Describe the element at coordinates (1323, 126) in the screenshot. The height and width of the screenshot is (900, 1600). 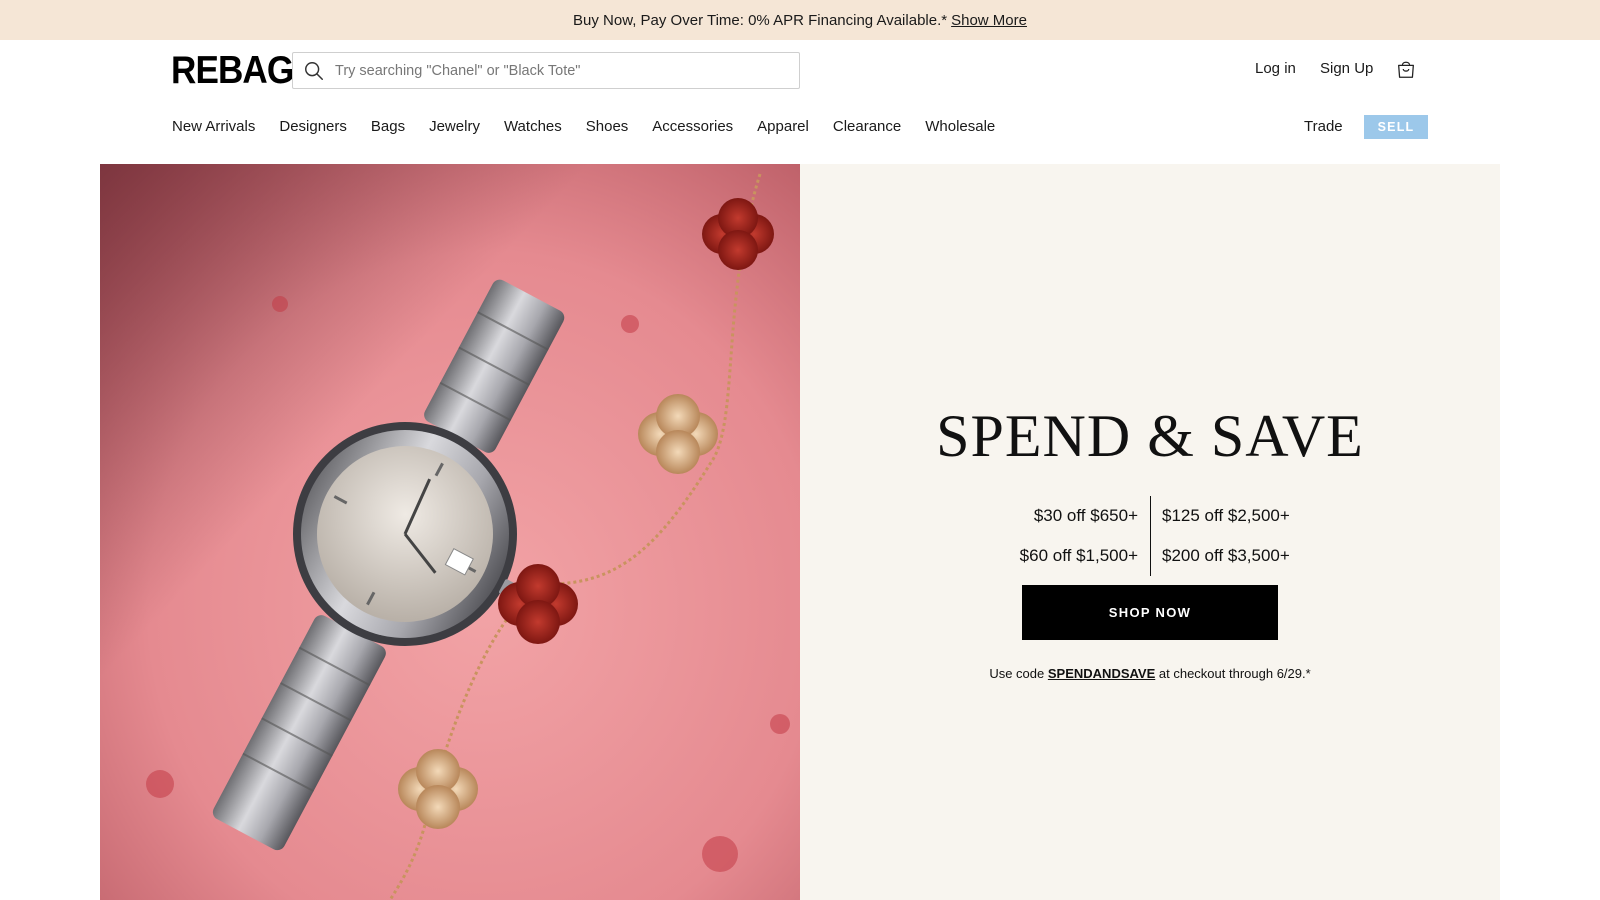
I see `trade-link: Trade` at that location.